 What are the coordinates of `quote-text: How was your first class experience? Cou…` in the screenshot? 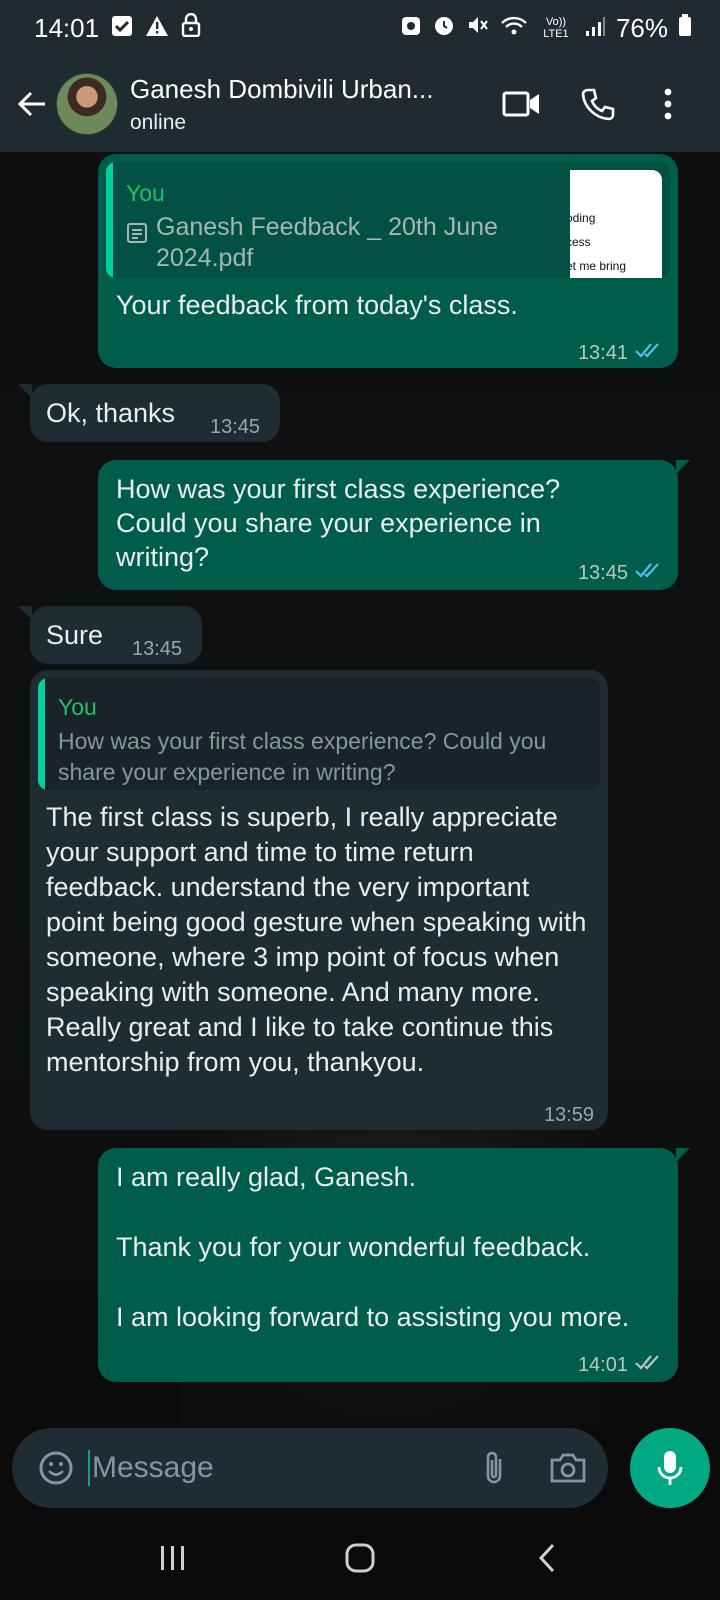 It's located at (302, 756).